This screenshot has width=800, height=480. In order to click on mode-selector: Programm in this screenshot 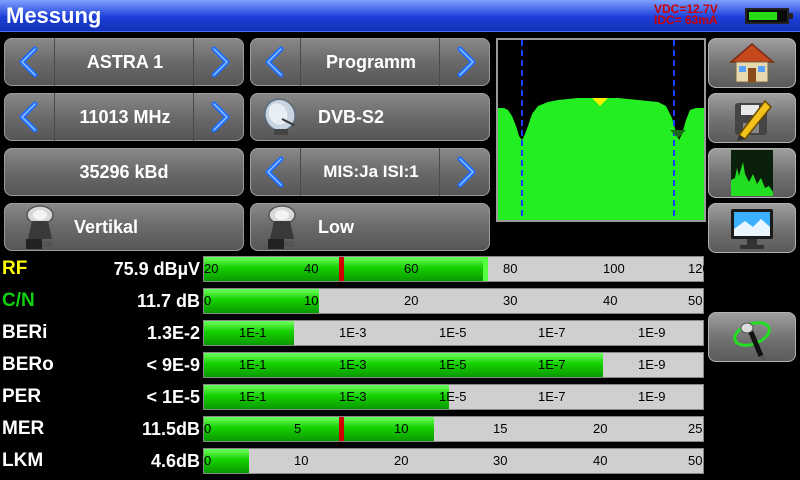, I will do `click(370, 62)`.